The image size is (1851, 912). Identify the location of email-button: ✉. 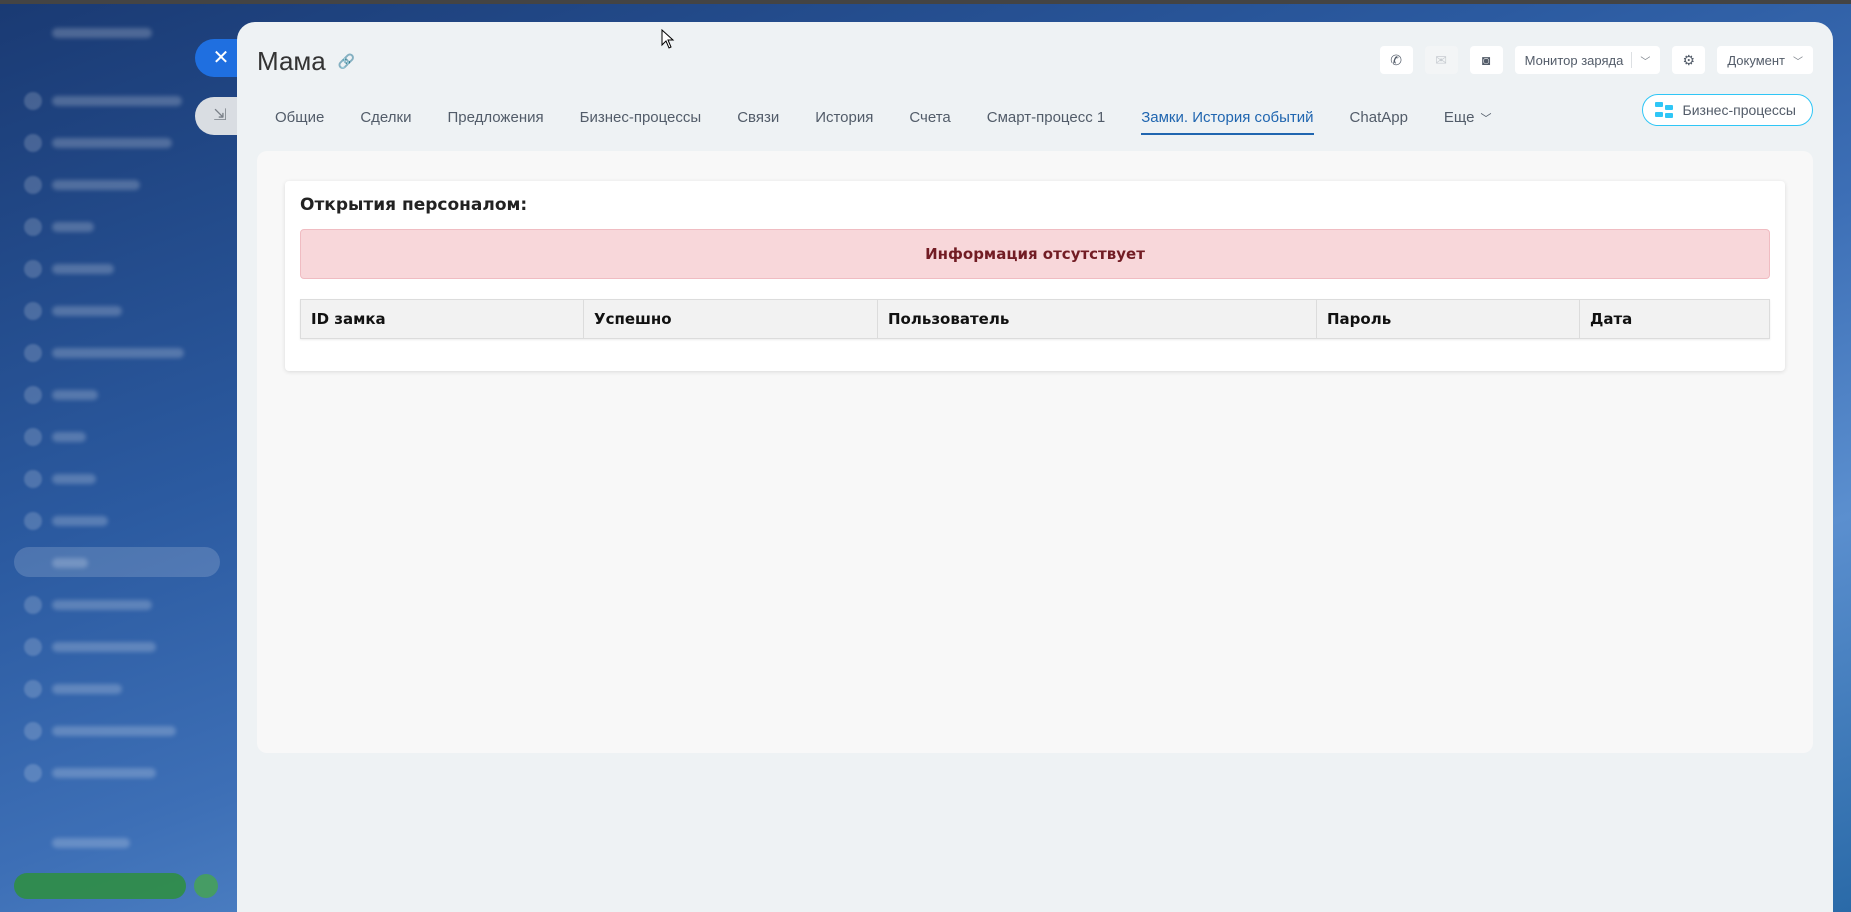
(1441, 60).